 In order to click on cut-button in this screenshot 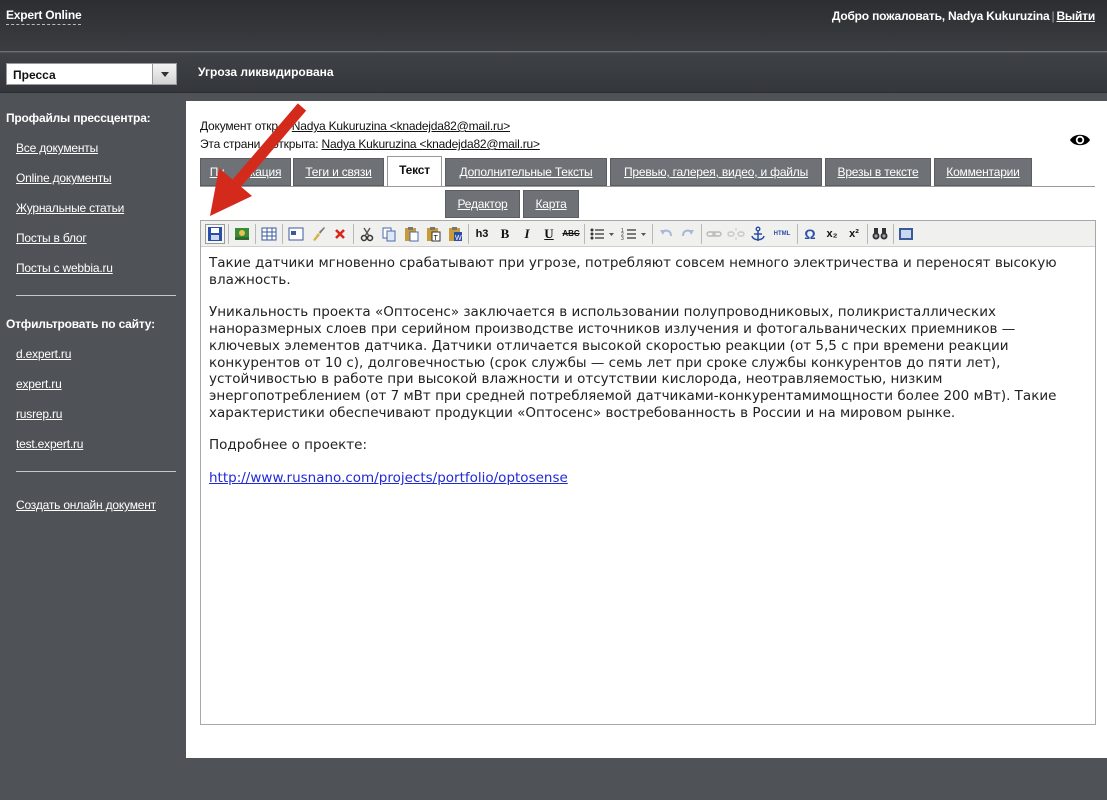, I will do `click(367, 234)`.